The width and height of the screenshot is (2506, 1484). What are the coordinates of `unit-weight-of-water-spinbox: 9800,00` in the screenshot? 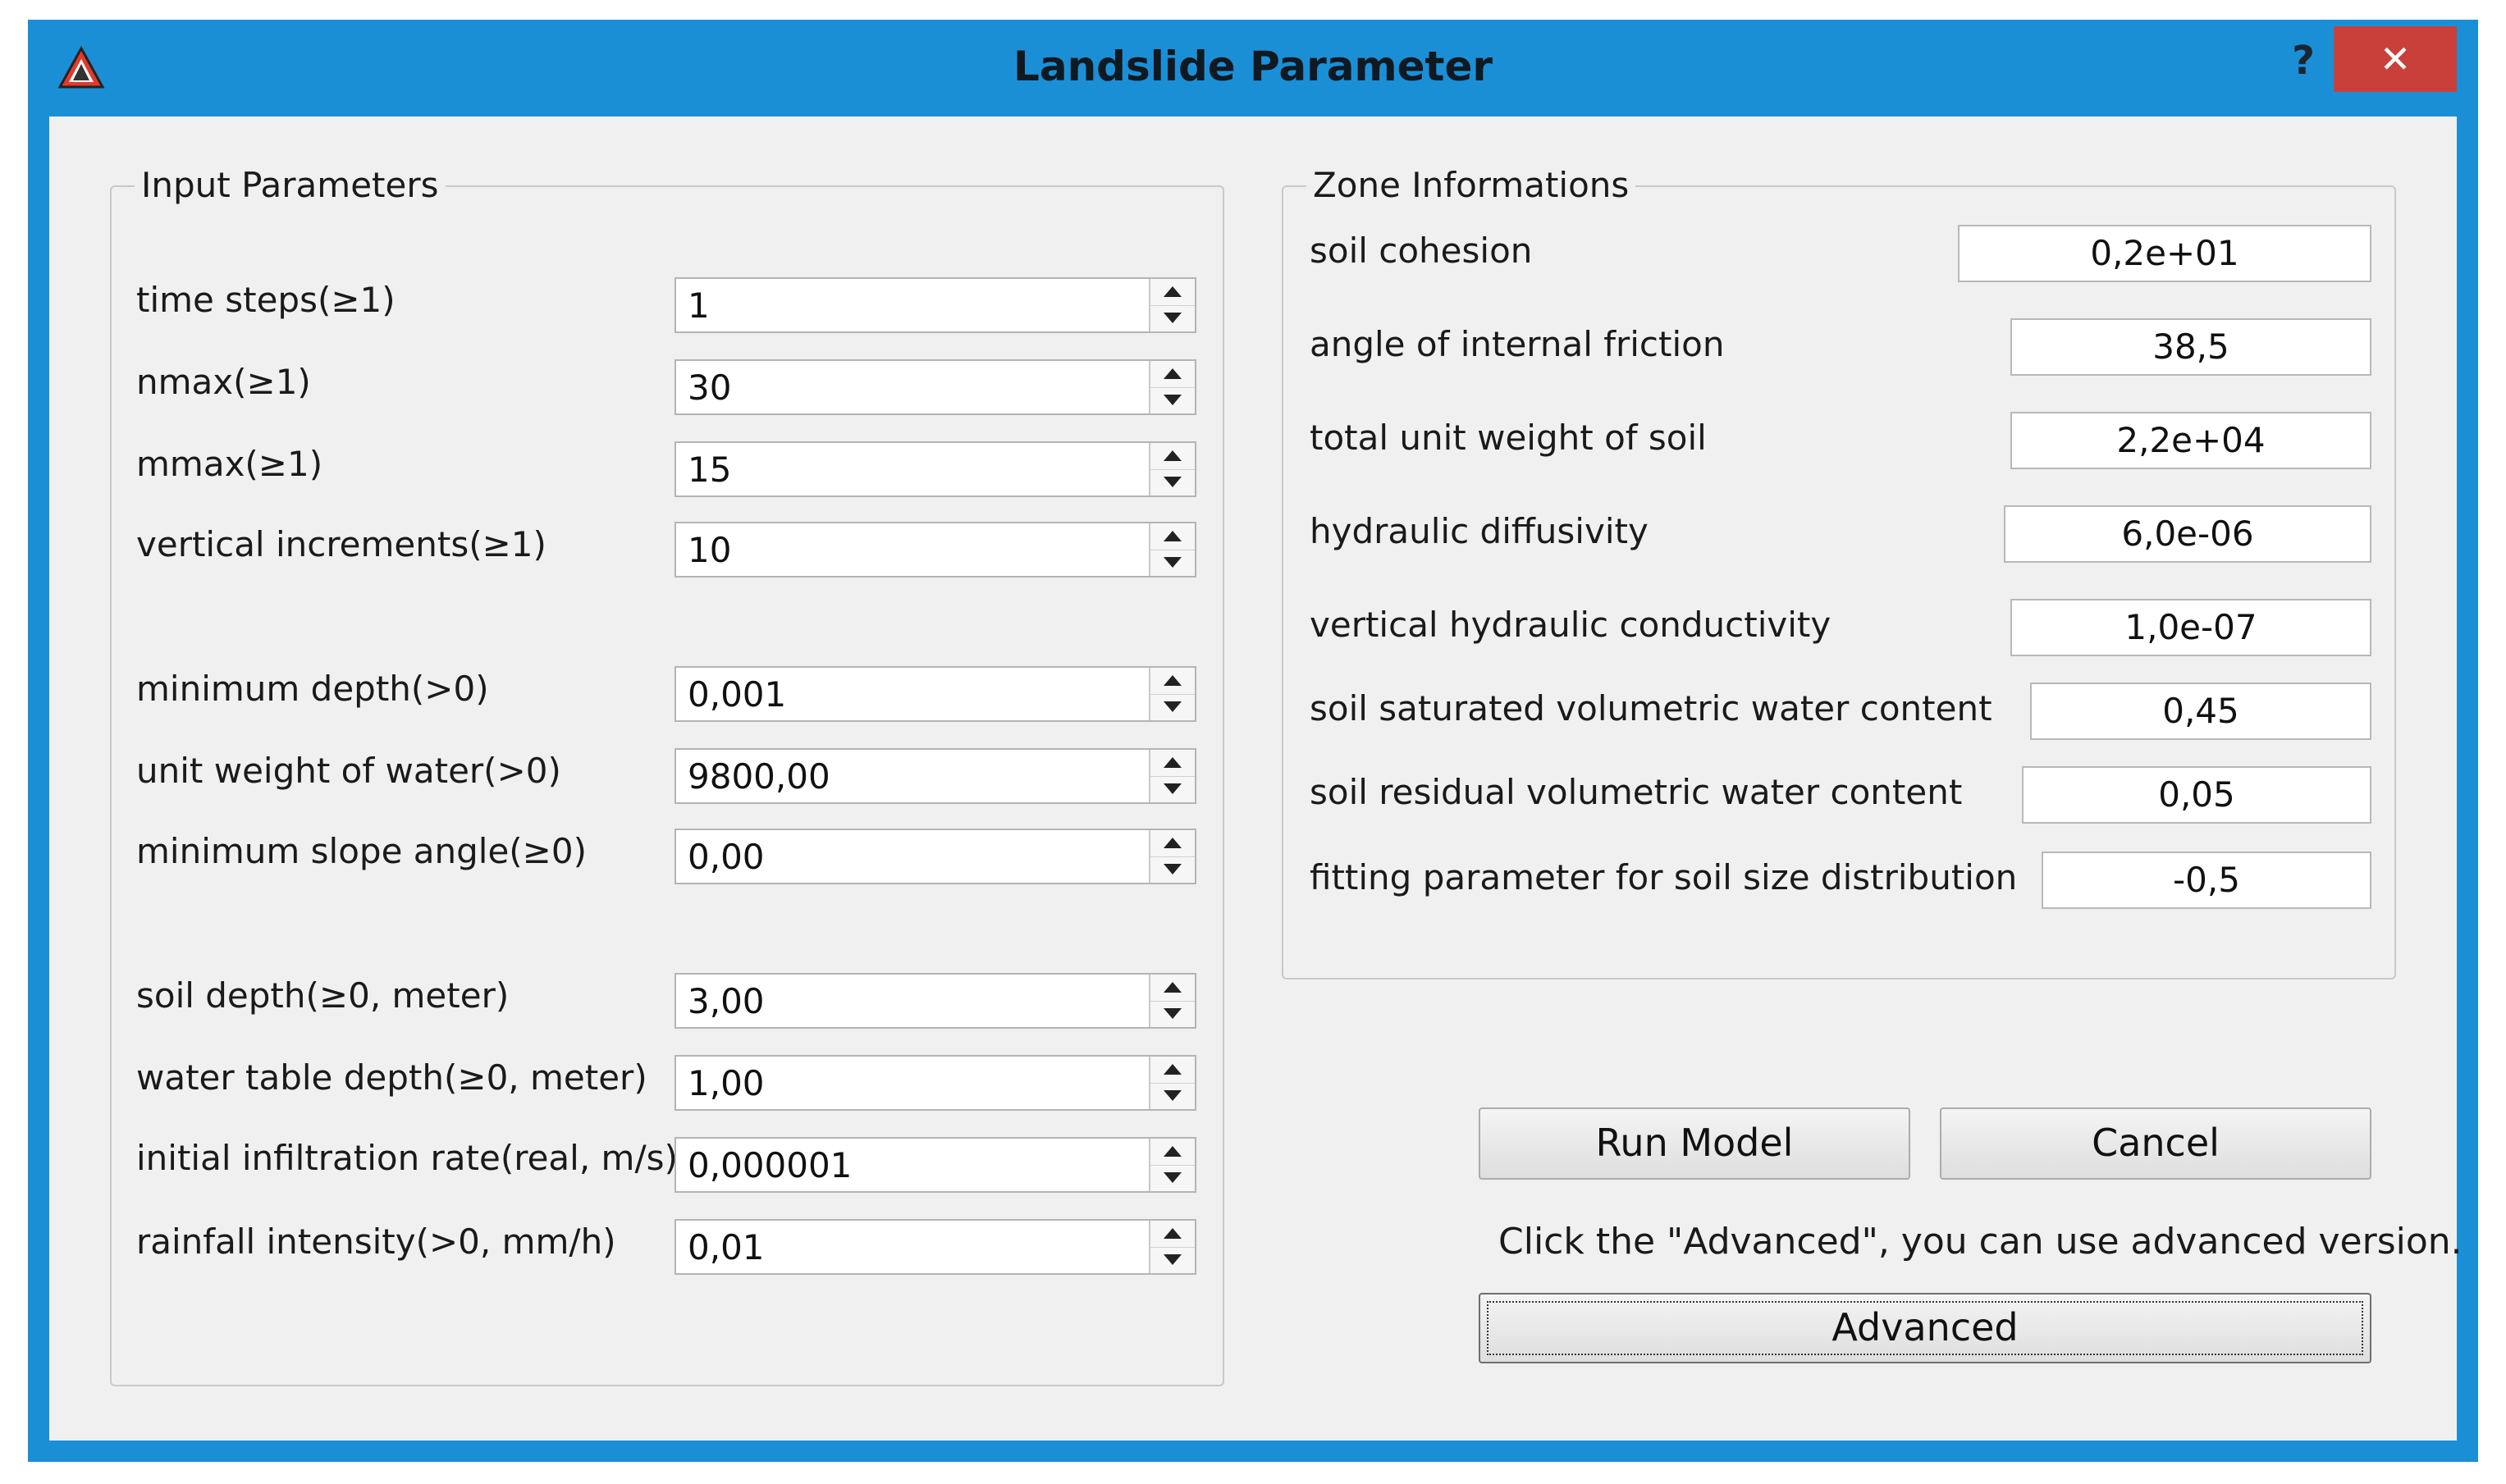 It's located at (935, 776).